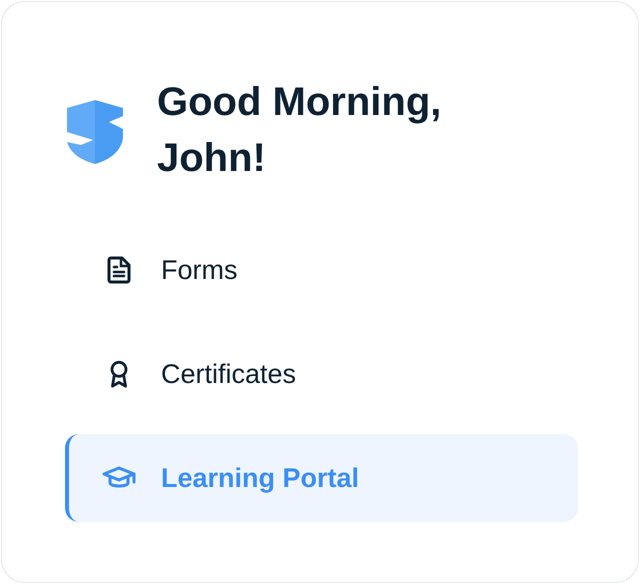 The height and width of the screenshot is (584, 640). I want to click on nav-item: Certificates, so click(321, 374).